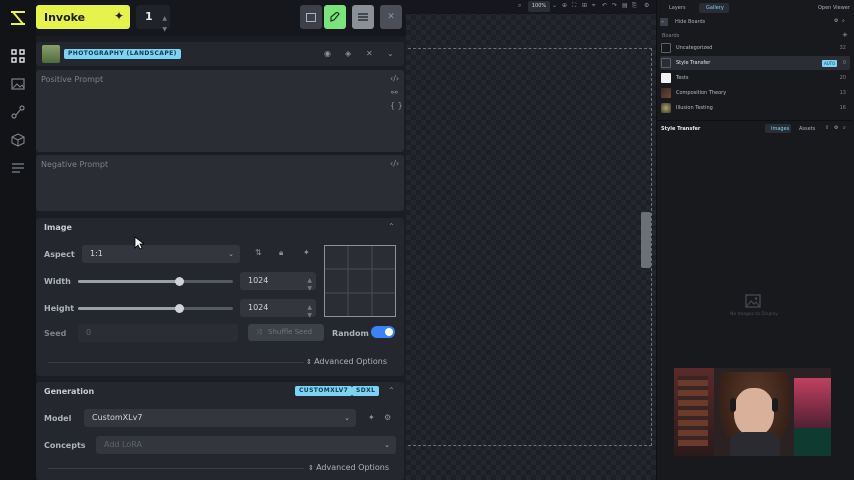  Describe the element at coordinates (755, 36) in the screenshot. I see `boards-header: Boards +` at that location.